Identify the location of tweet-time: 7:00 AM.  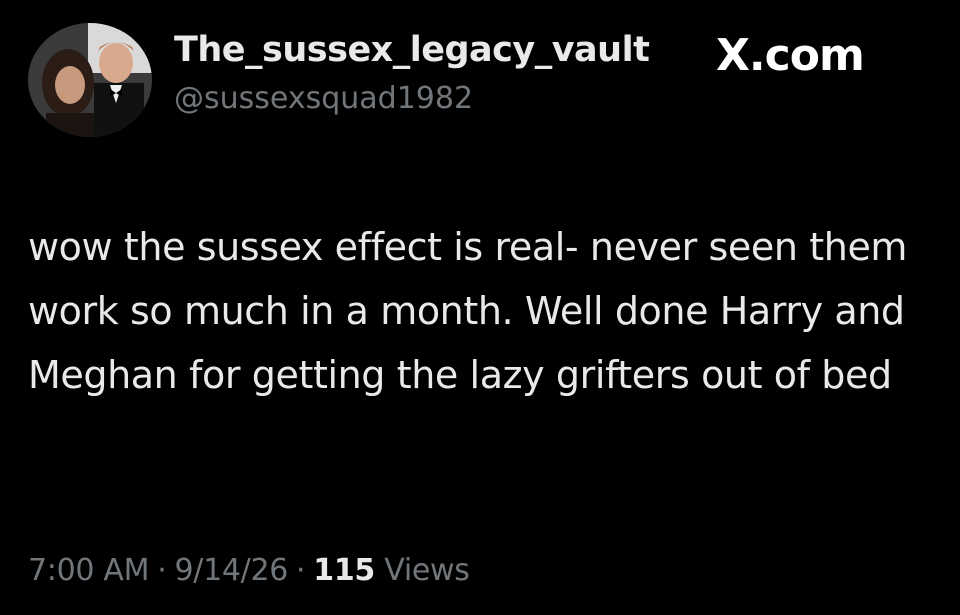
(89, 570).